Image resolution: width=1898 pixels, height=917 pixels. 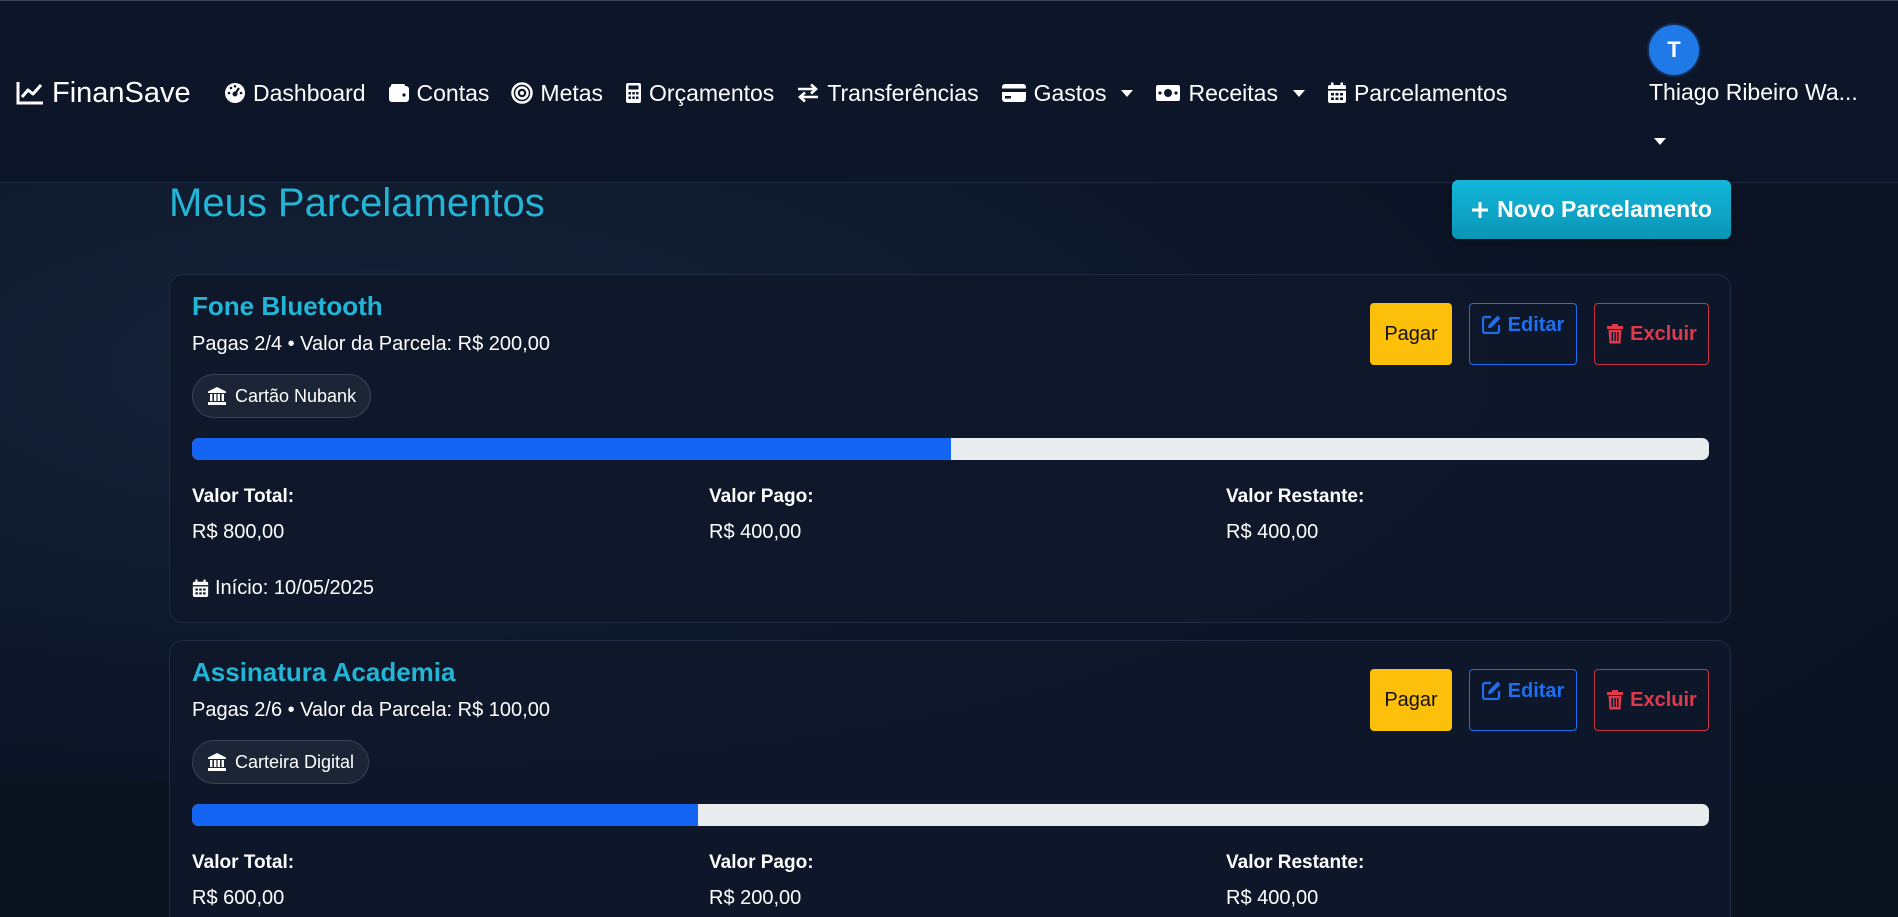 I want to click on brand-name: FinanSave, so click(x=121, y=92).